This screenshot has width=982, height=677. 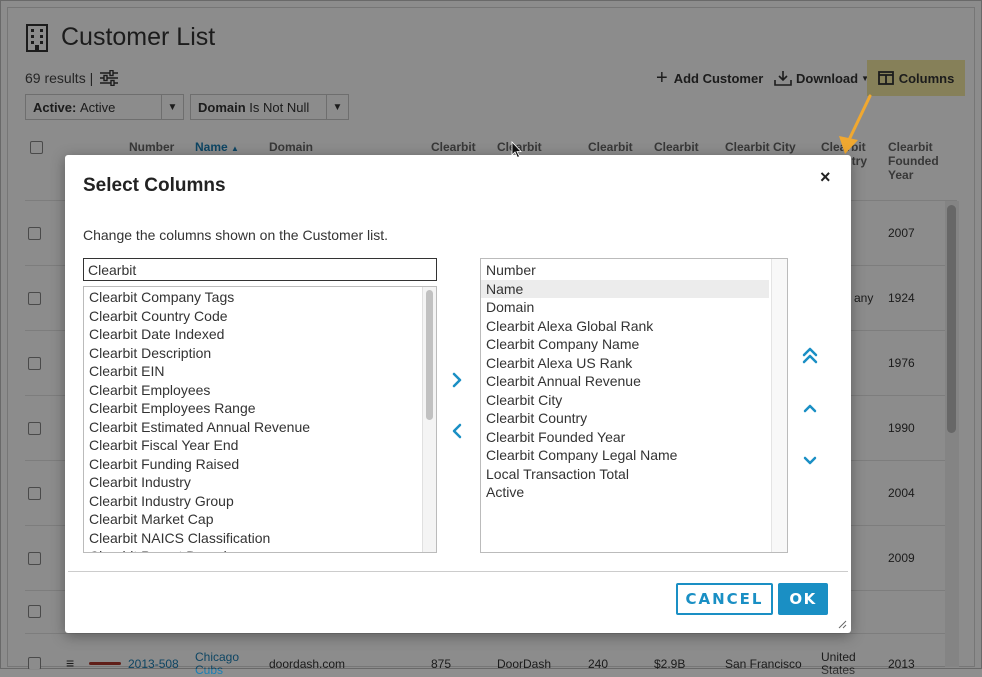 I want to click on available-column-item: Clearbit NAICS Classification, so click(x=253, y=538).